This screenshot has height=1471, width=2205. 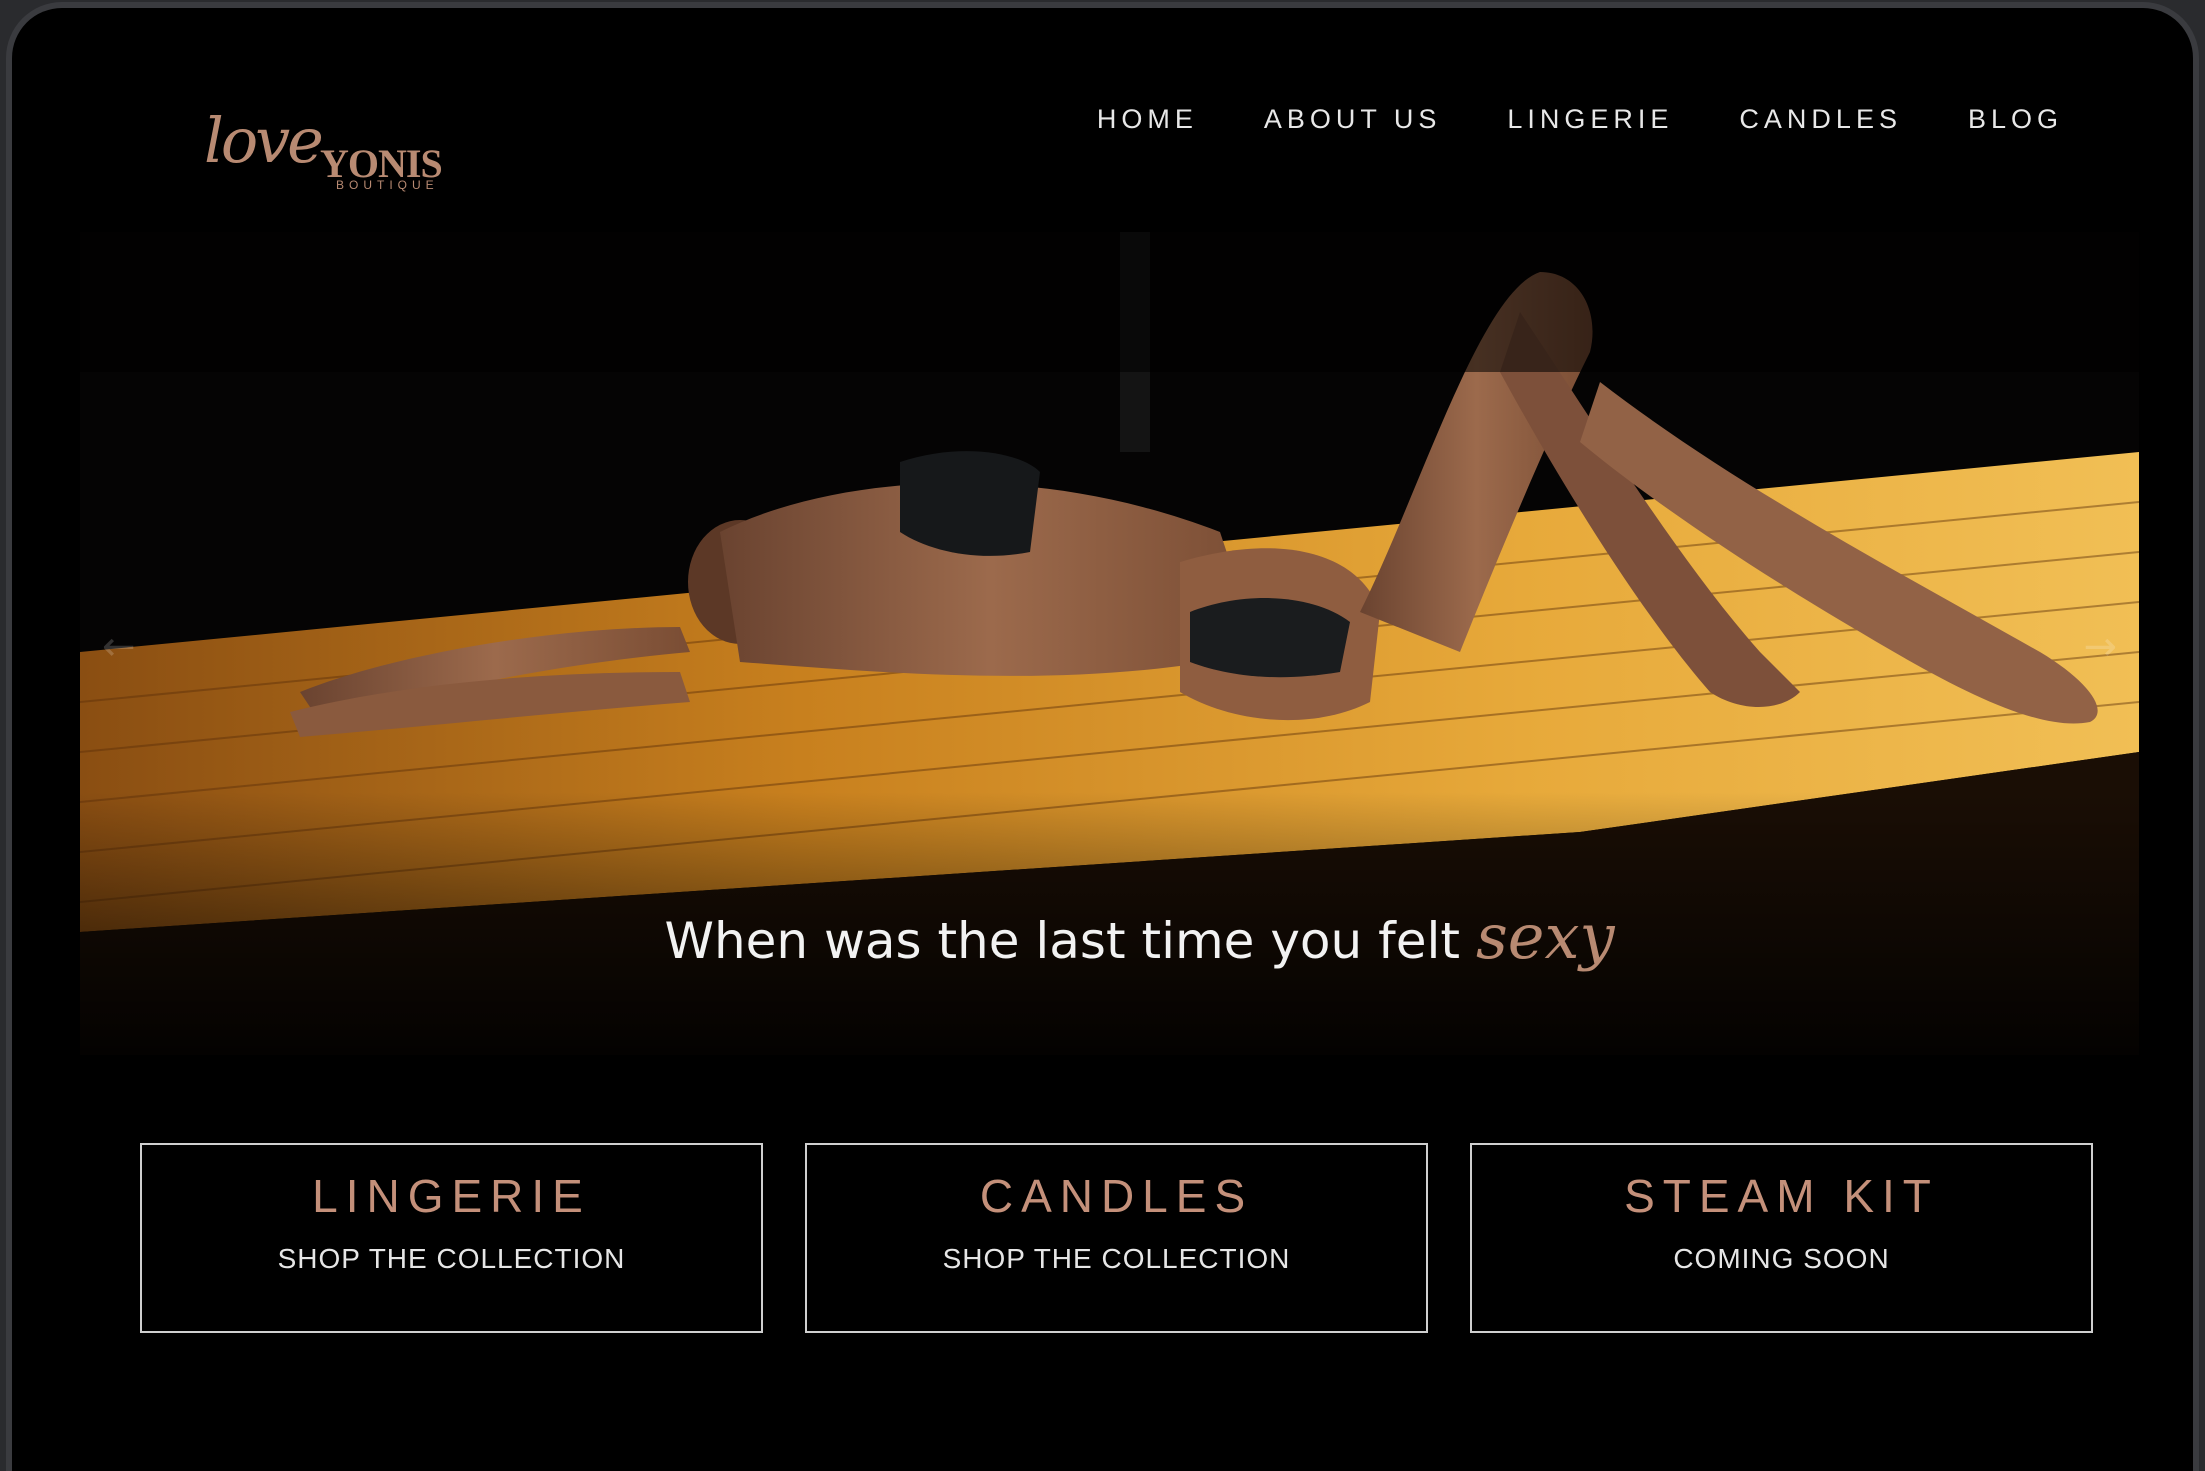 What do you see at coordinates (2015, 119) in the screenshot?
I see `nav-blog: BLOG` at bounding box center [2015, 119].